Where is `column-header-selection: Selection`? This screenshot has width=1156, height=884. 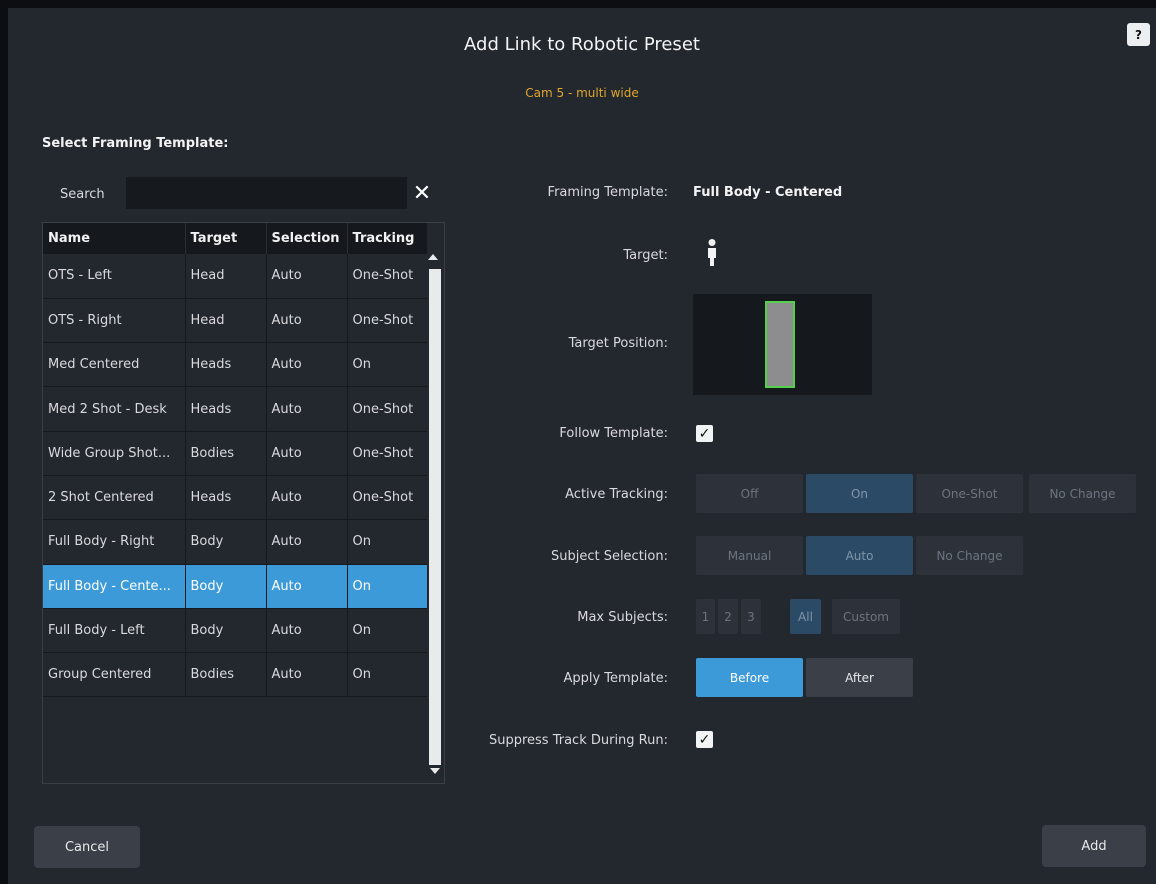
column-header-selection: Selection is located at coordinates (307, 238).